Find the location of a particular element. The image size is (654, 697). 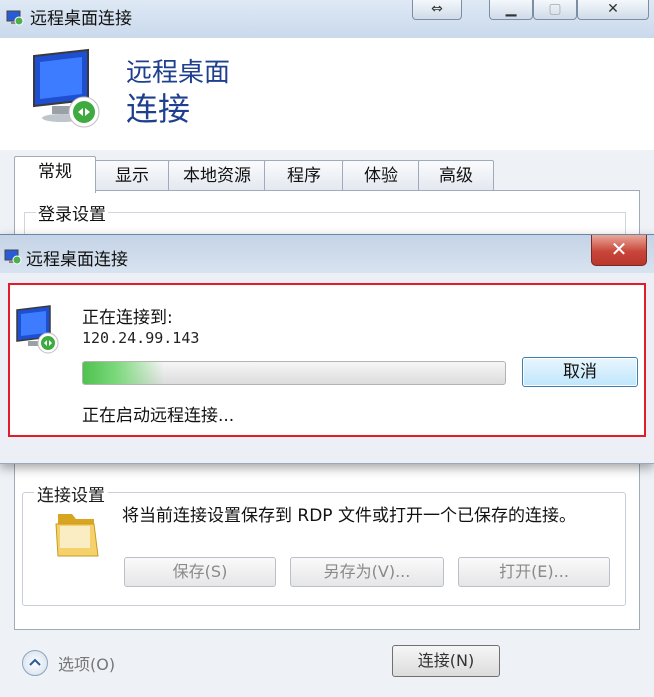

remote-desktop-large-icon is located at coordinates (66, 88).